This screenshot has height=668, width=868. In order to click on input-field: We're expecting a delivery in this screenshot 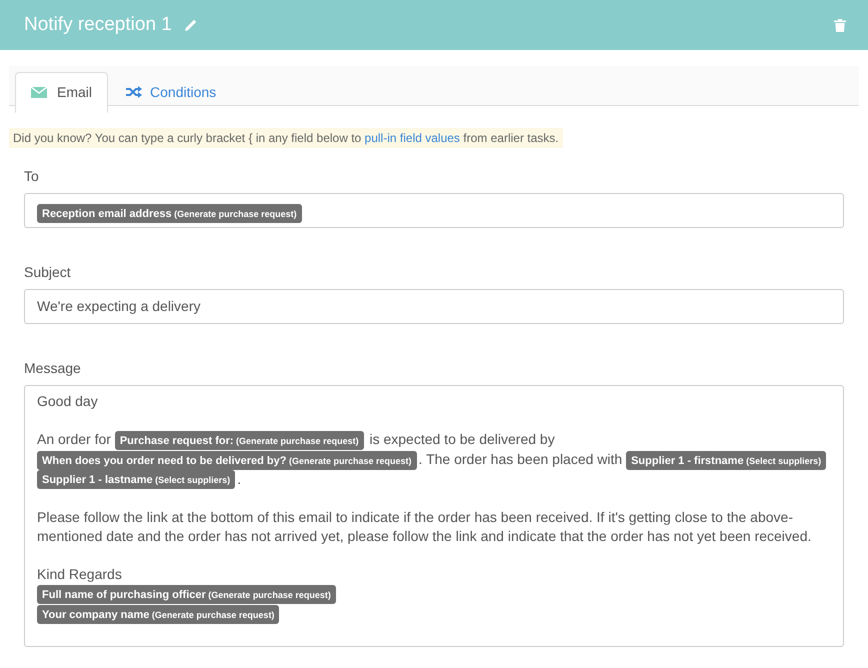, I will do `click(434, 306)`.